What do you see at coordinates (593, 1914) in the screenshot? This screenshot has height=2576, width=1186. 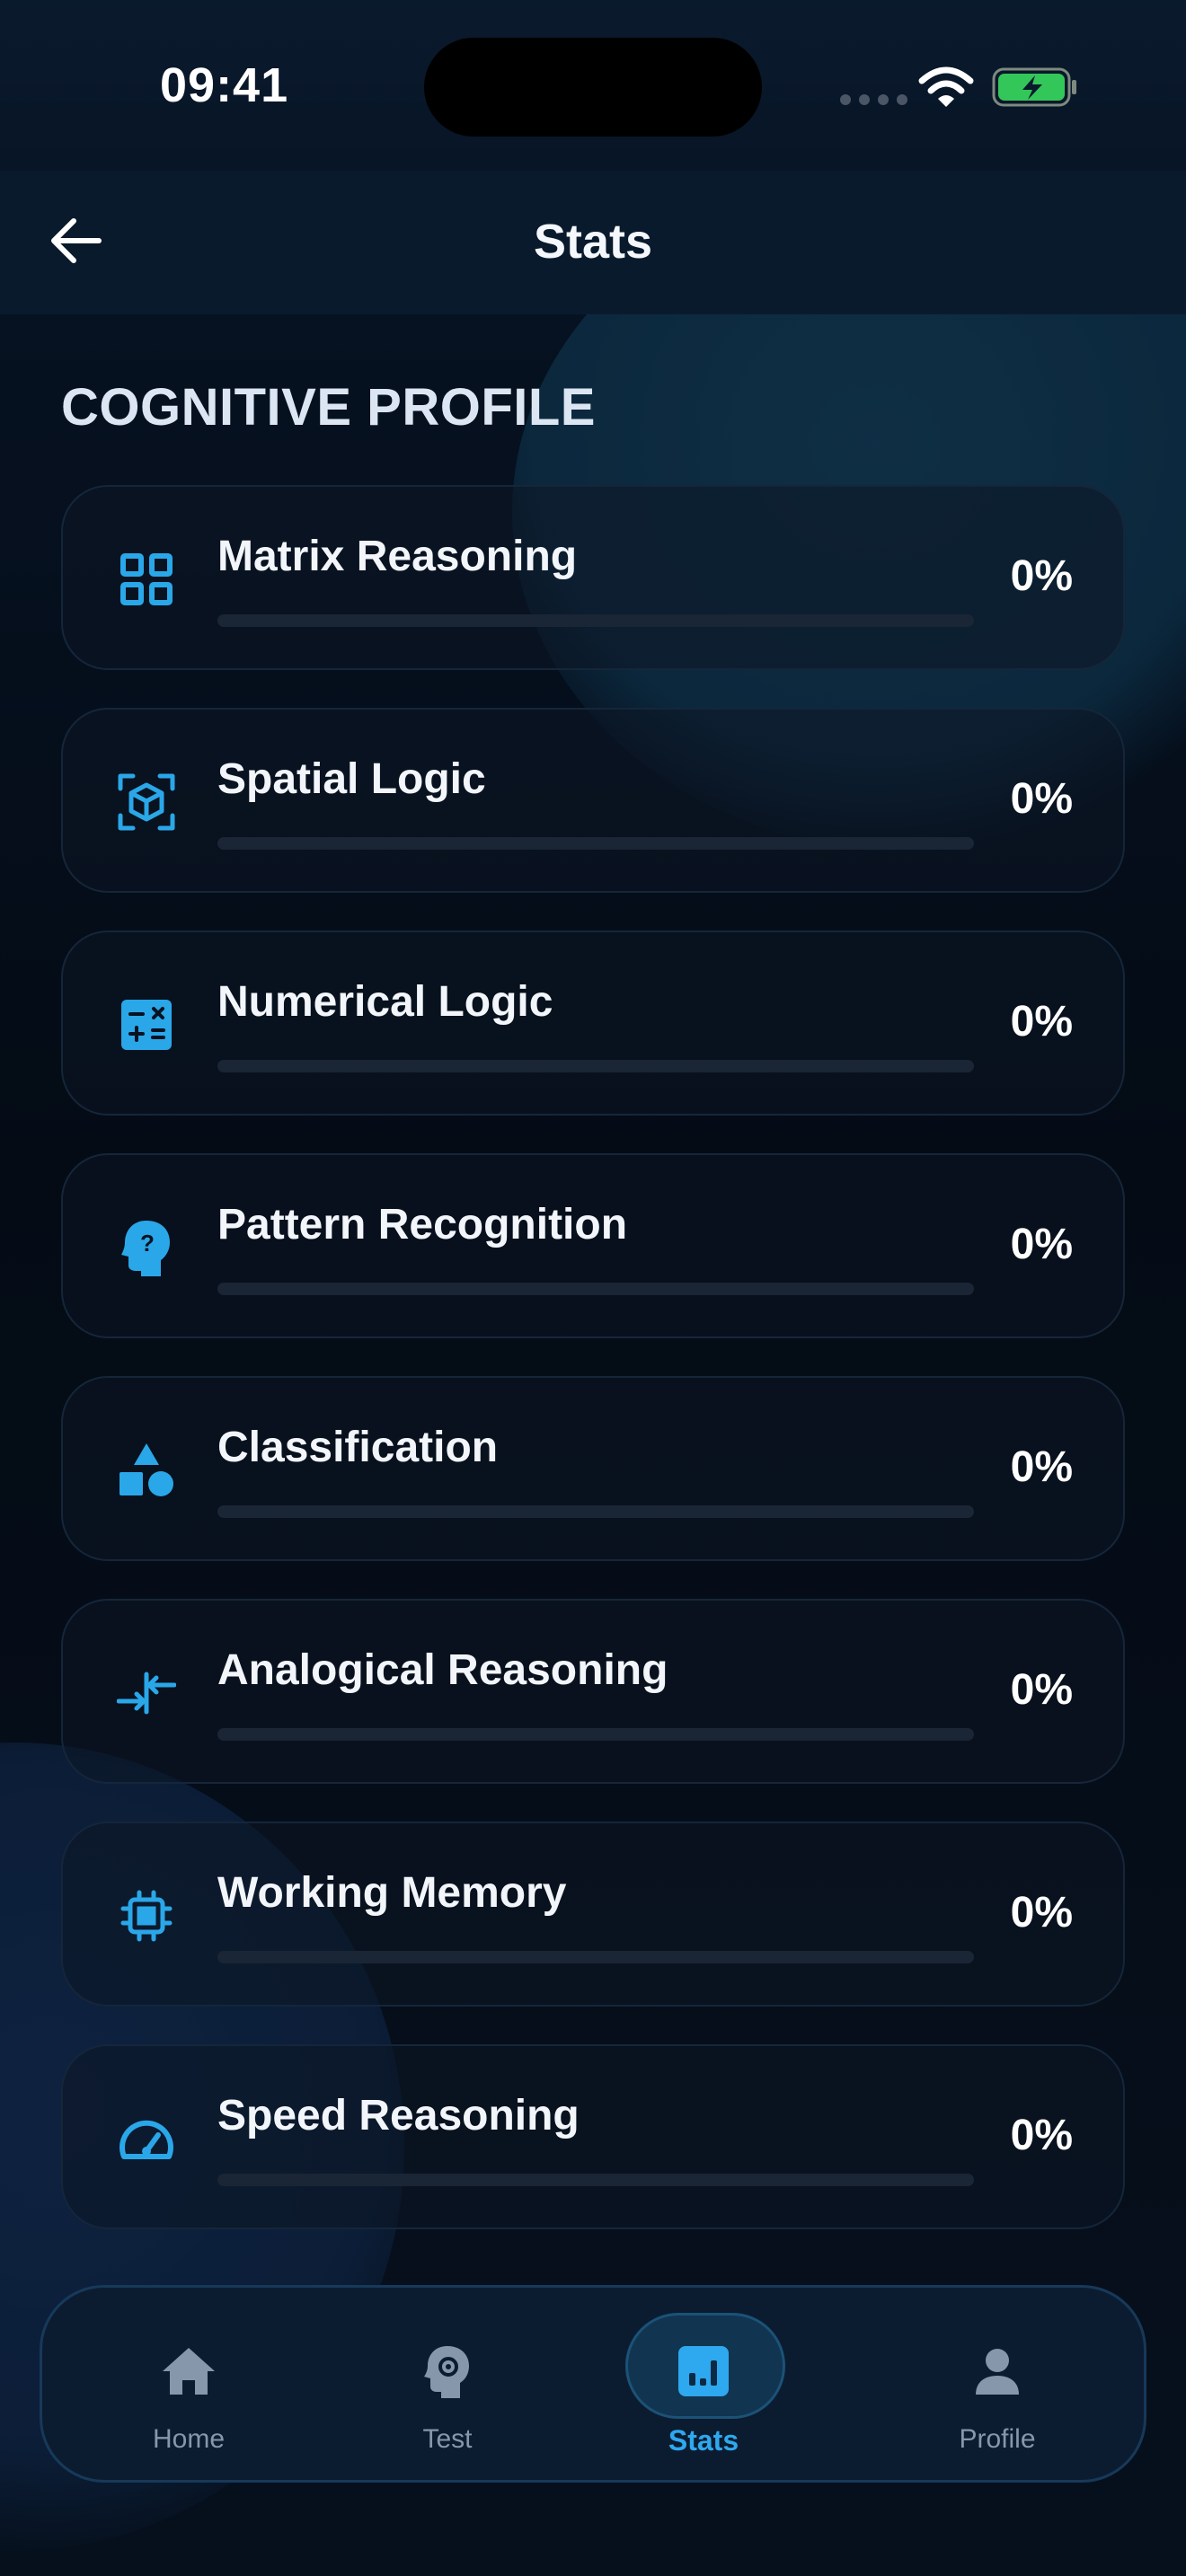 I see `category-card-working-memory: Working Memory 0%` at bounding box center [593, 1914].